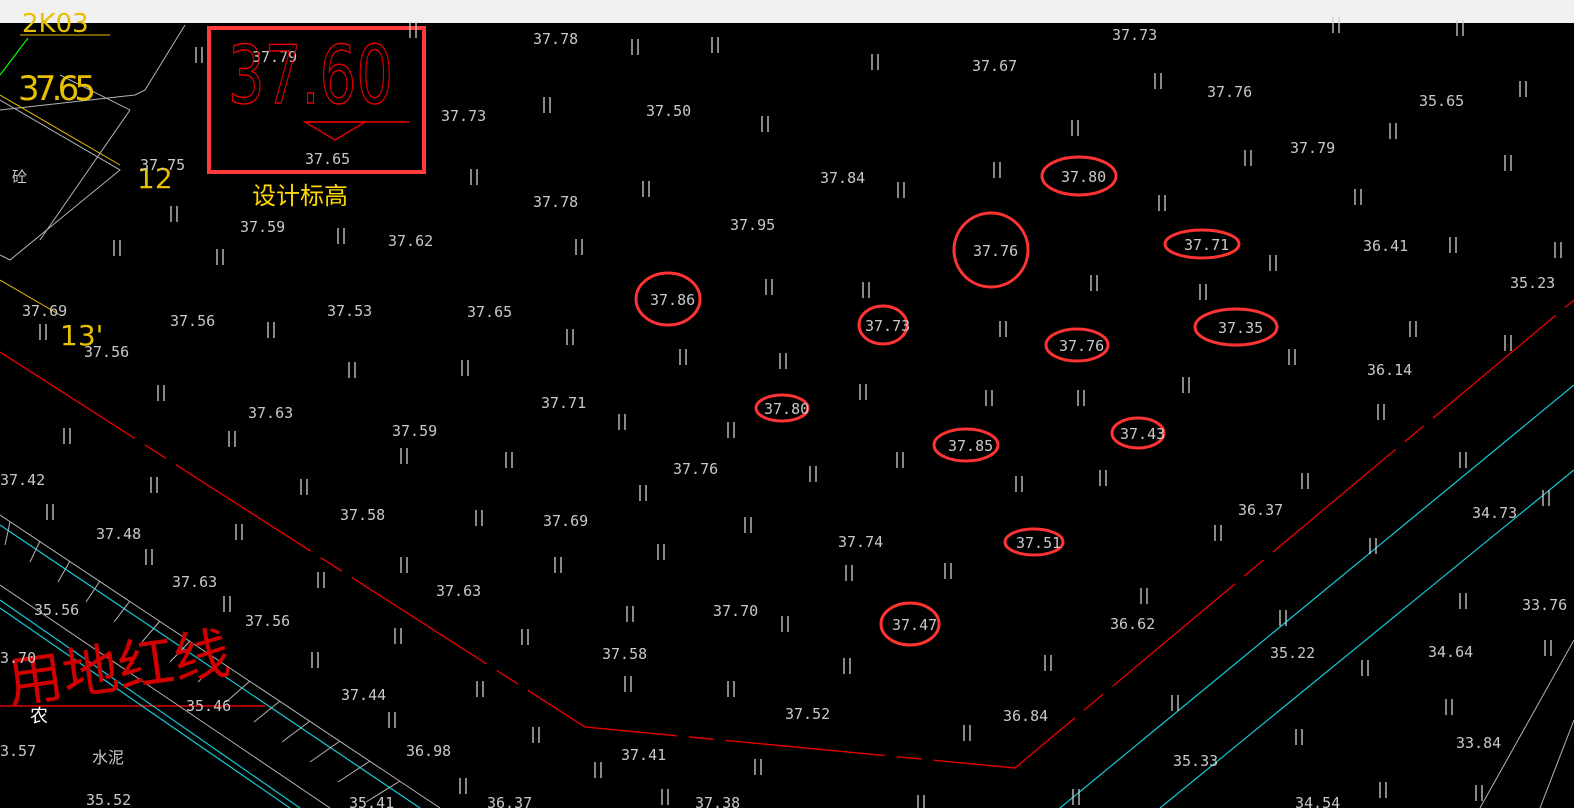 The image size is (1574, 808). What do you see at coordinates (1292, 653) in the screenshot?
I see `elevation-label: 35.22` at bounding box center [1292, 653].